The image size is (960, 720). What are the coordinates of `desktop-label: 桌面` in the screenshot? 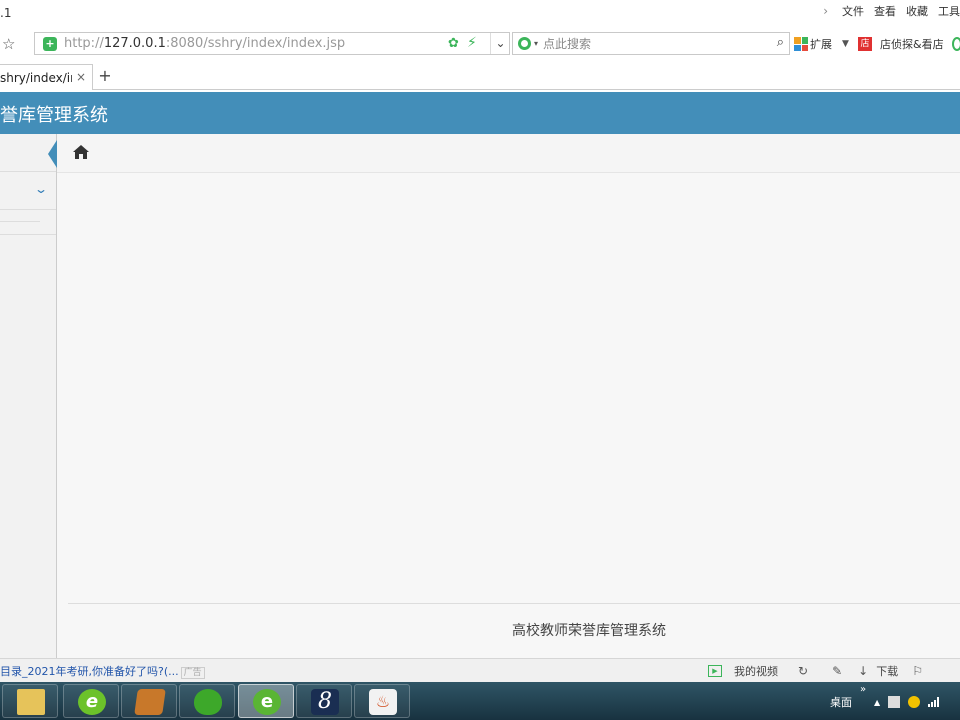 It's located at (841, 702).